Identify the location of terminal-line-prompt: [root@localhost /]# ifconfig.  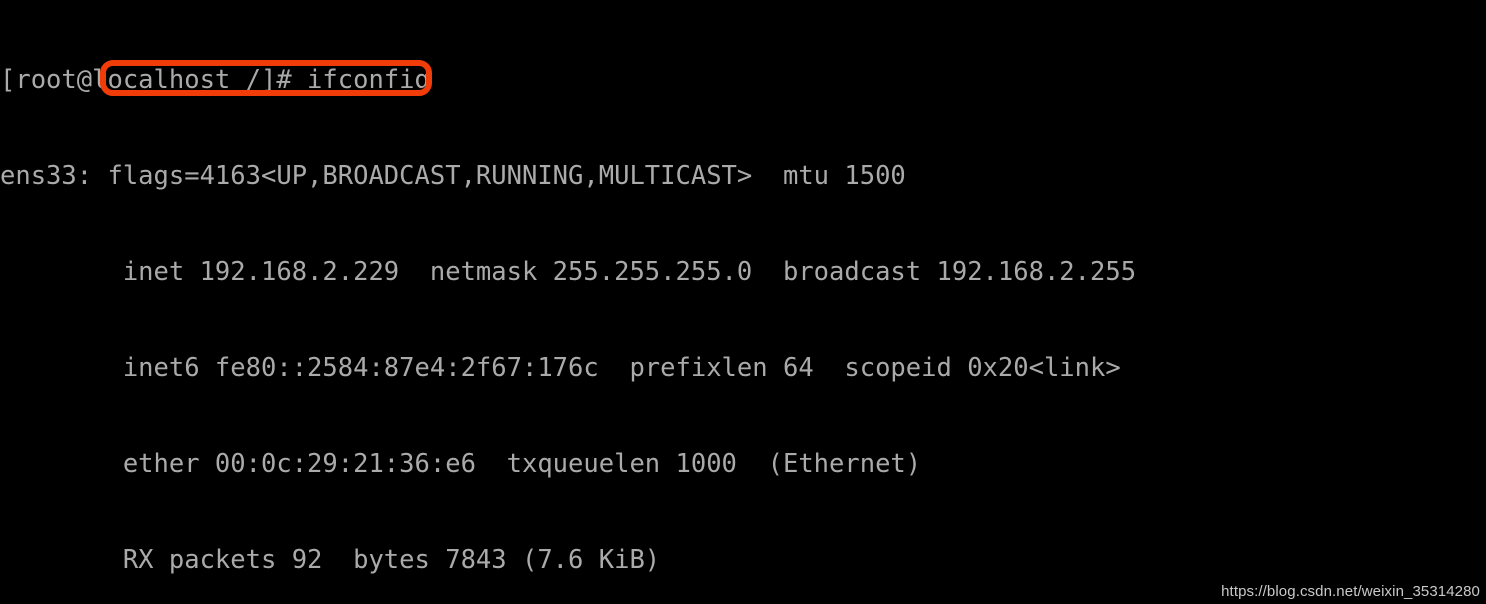
(215, 80).